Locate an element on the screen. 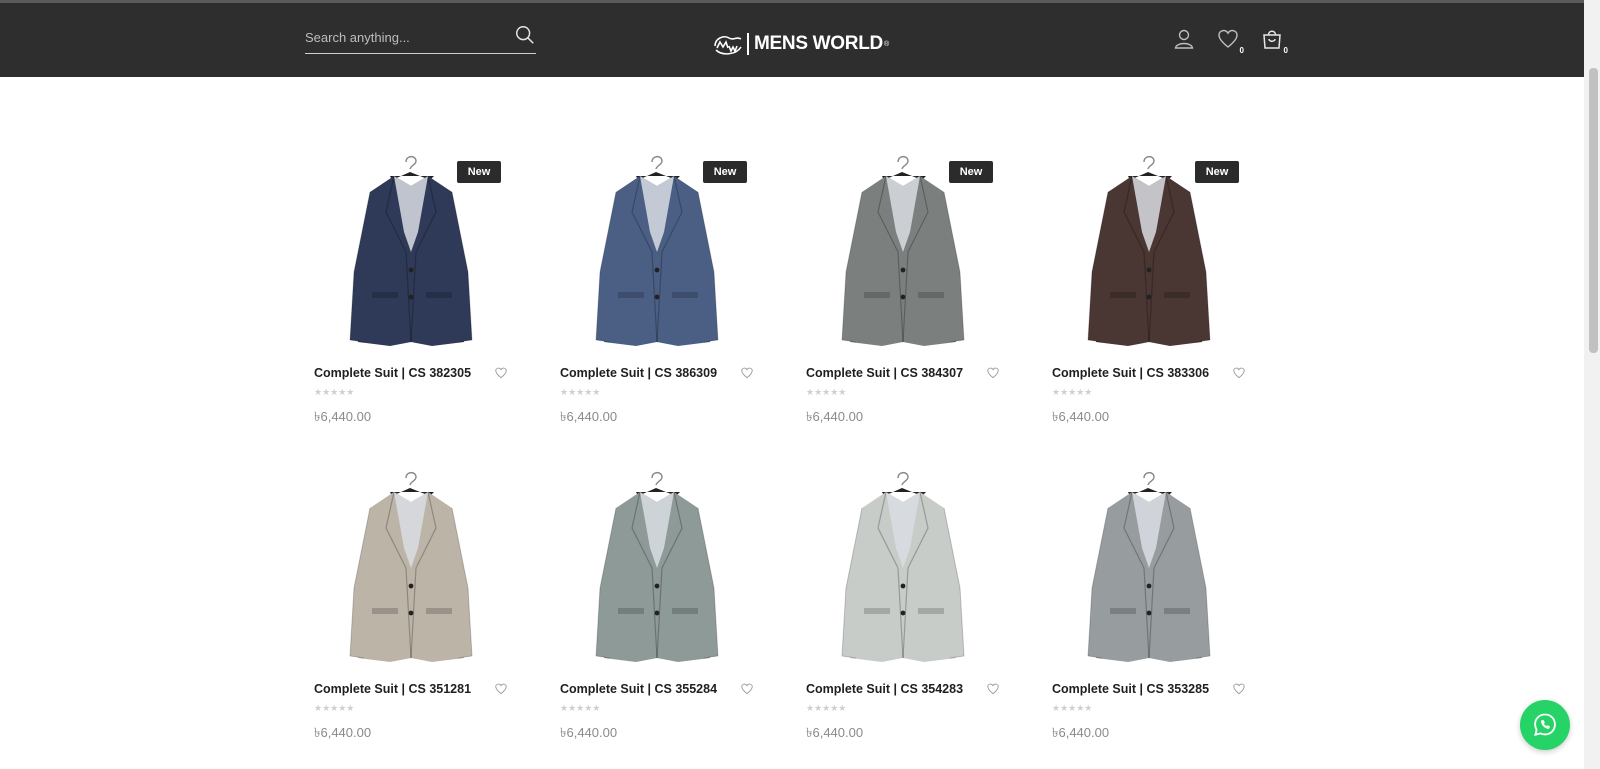 This screenshot has width=1600, height=769. search-input is located at coordinates (405, 37).